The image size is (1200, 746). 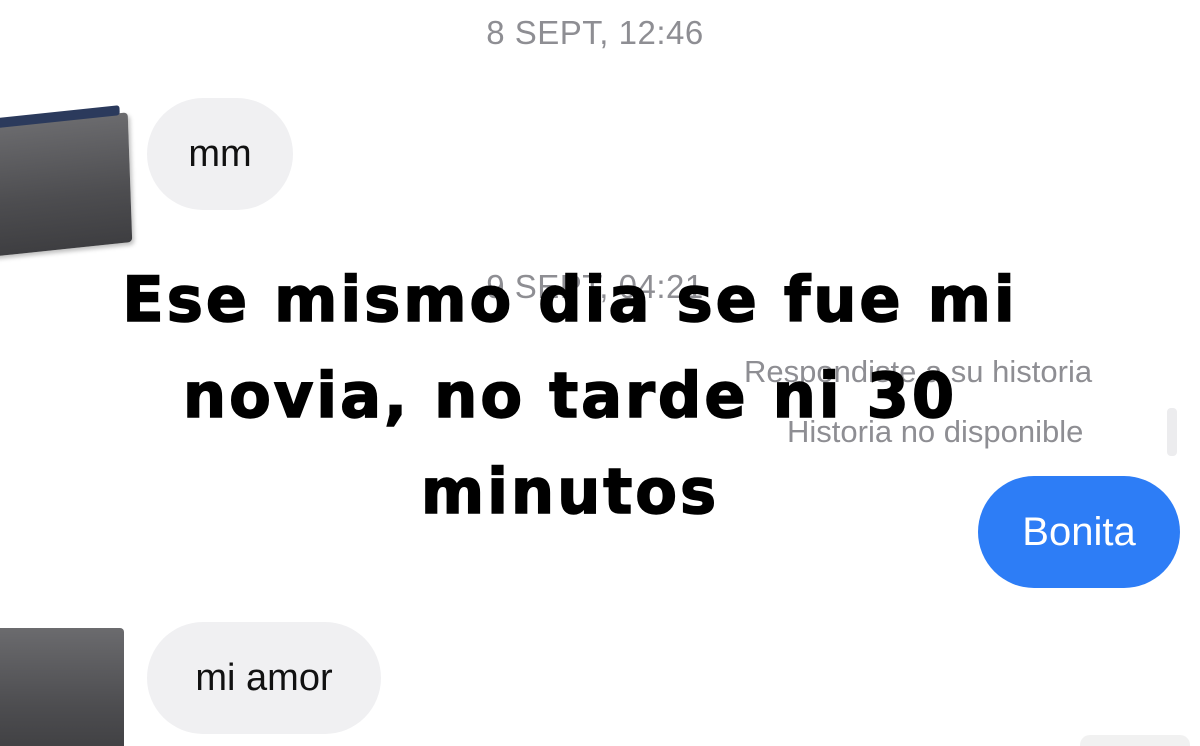 What do you see at coordinates (1172, 432) in the screenshot?
I see `story-reply-bar` at bounding box center [1172, 432].